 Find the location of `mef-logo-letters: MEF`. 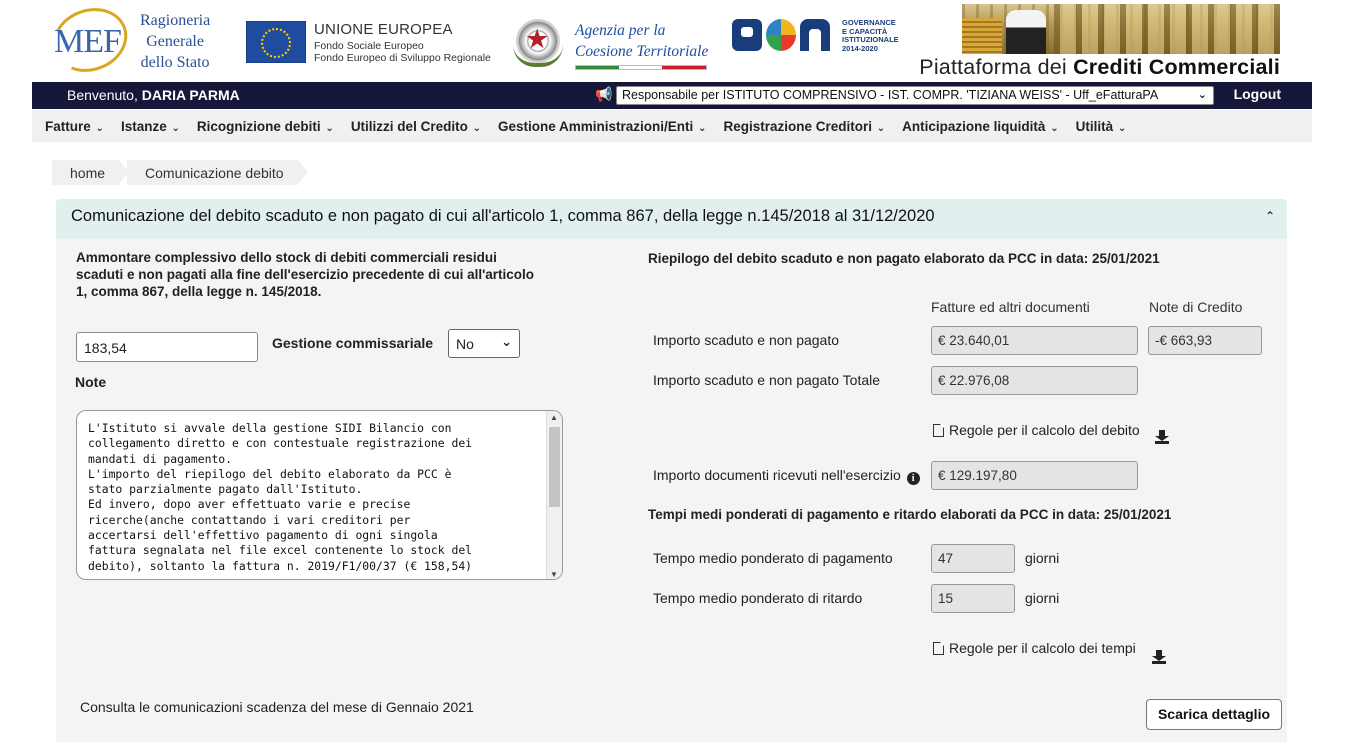

mef-logo-letters: MEF is located at coordinates (88, 41).